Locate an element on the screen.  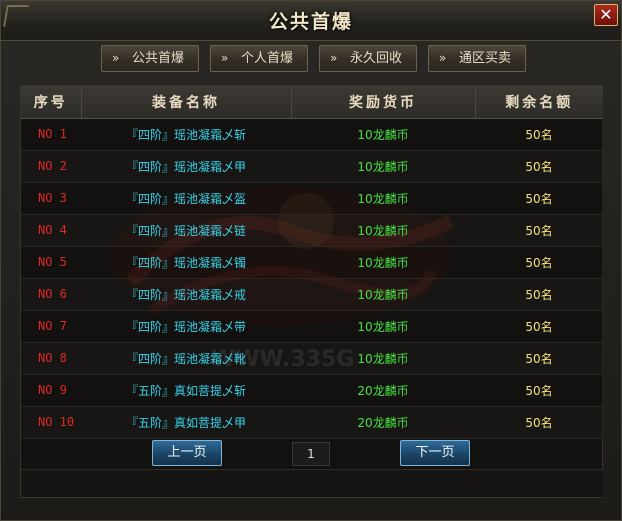
table-row: NO 5 『四阶』瑶池凝霜乄镯 10龙麟币 50名 is located at coordinates (312, 262).